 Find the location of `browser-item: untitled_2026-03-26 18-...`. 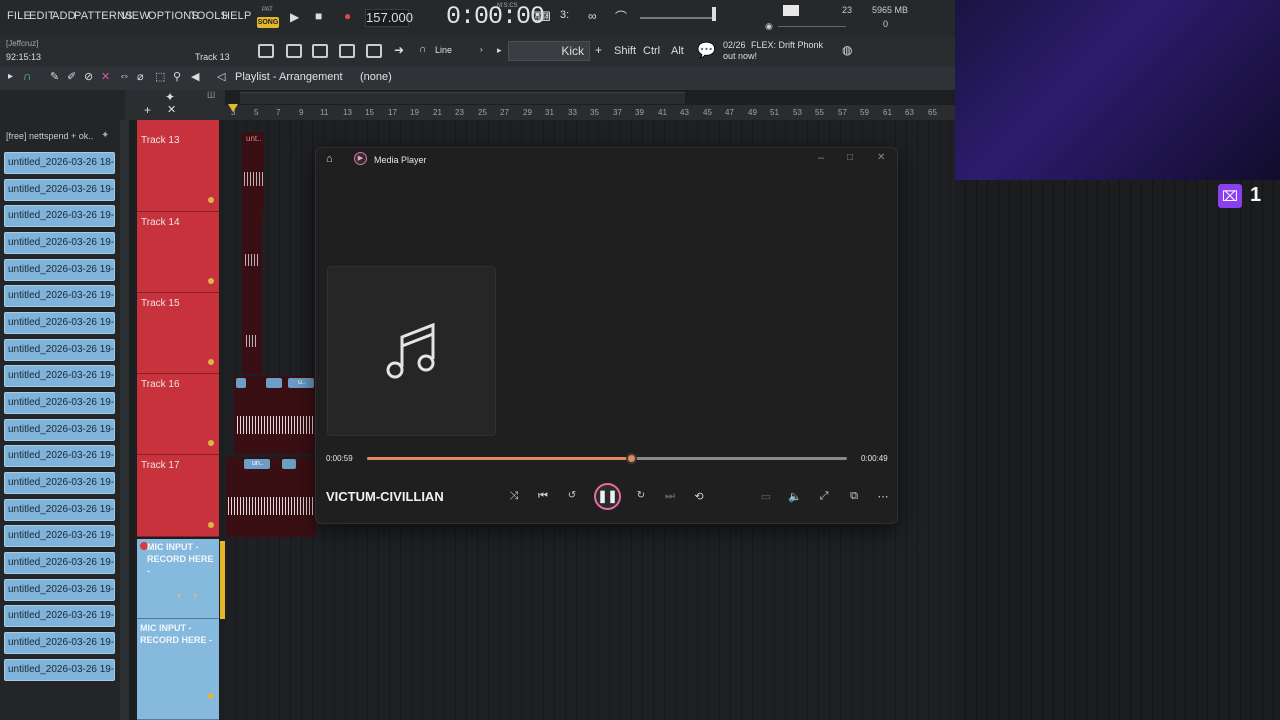

browser-item: untitled_2026-03-26 18-... is located at coordinates (59, 163).